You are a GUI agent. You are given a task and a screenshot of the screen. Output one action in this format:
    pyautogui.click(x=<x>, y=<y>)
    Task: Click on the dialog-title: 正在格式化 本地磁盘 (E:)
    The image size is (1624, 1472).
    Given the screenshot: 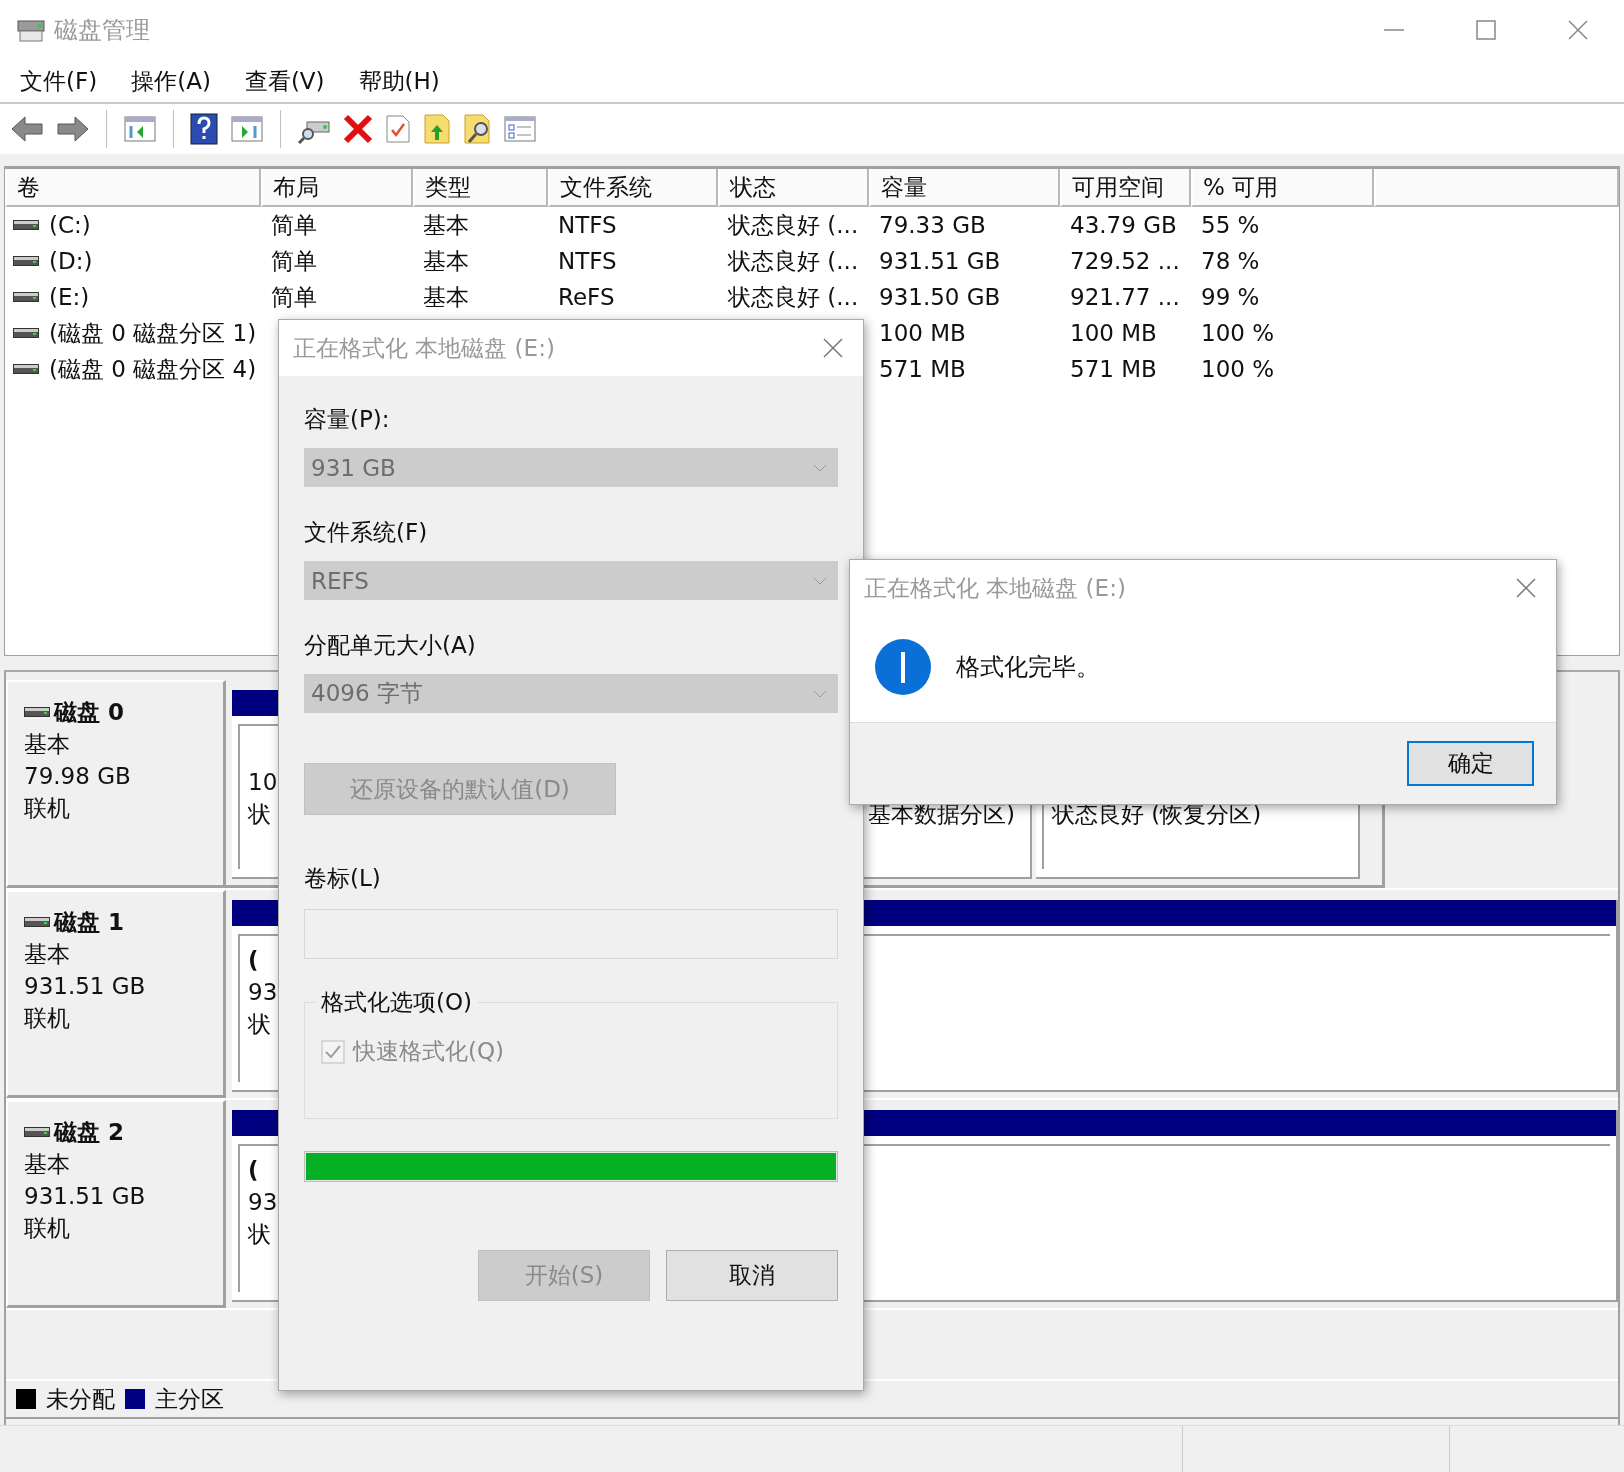 What is the action you would take?
    pyautogui.click(x=995, y=588)
    